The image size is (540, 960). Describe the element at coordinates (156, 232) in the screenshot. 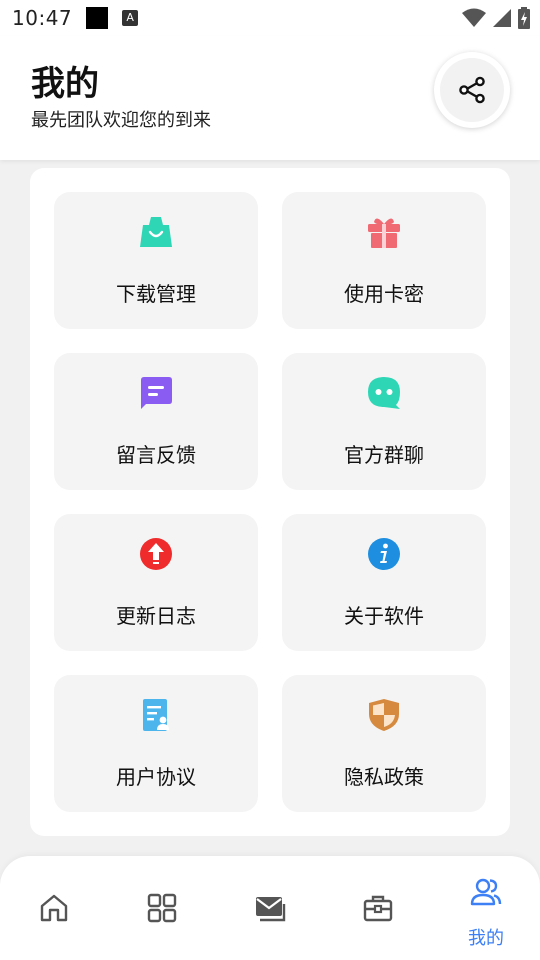

I see `shopping-bag-icon` at that location.